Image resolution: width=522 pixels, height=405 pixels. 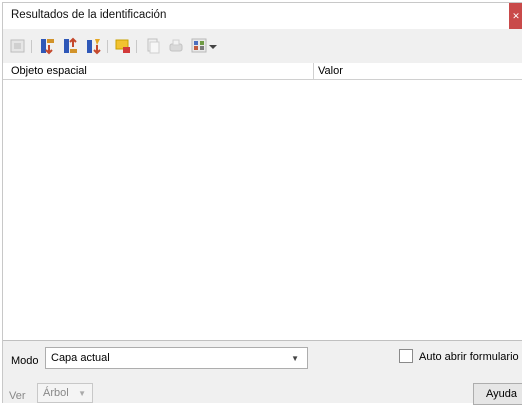 I want to click on mode-label: Modo, so click(x=25, y=361).